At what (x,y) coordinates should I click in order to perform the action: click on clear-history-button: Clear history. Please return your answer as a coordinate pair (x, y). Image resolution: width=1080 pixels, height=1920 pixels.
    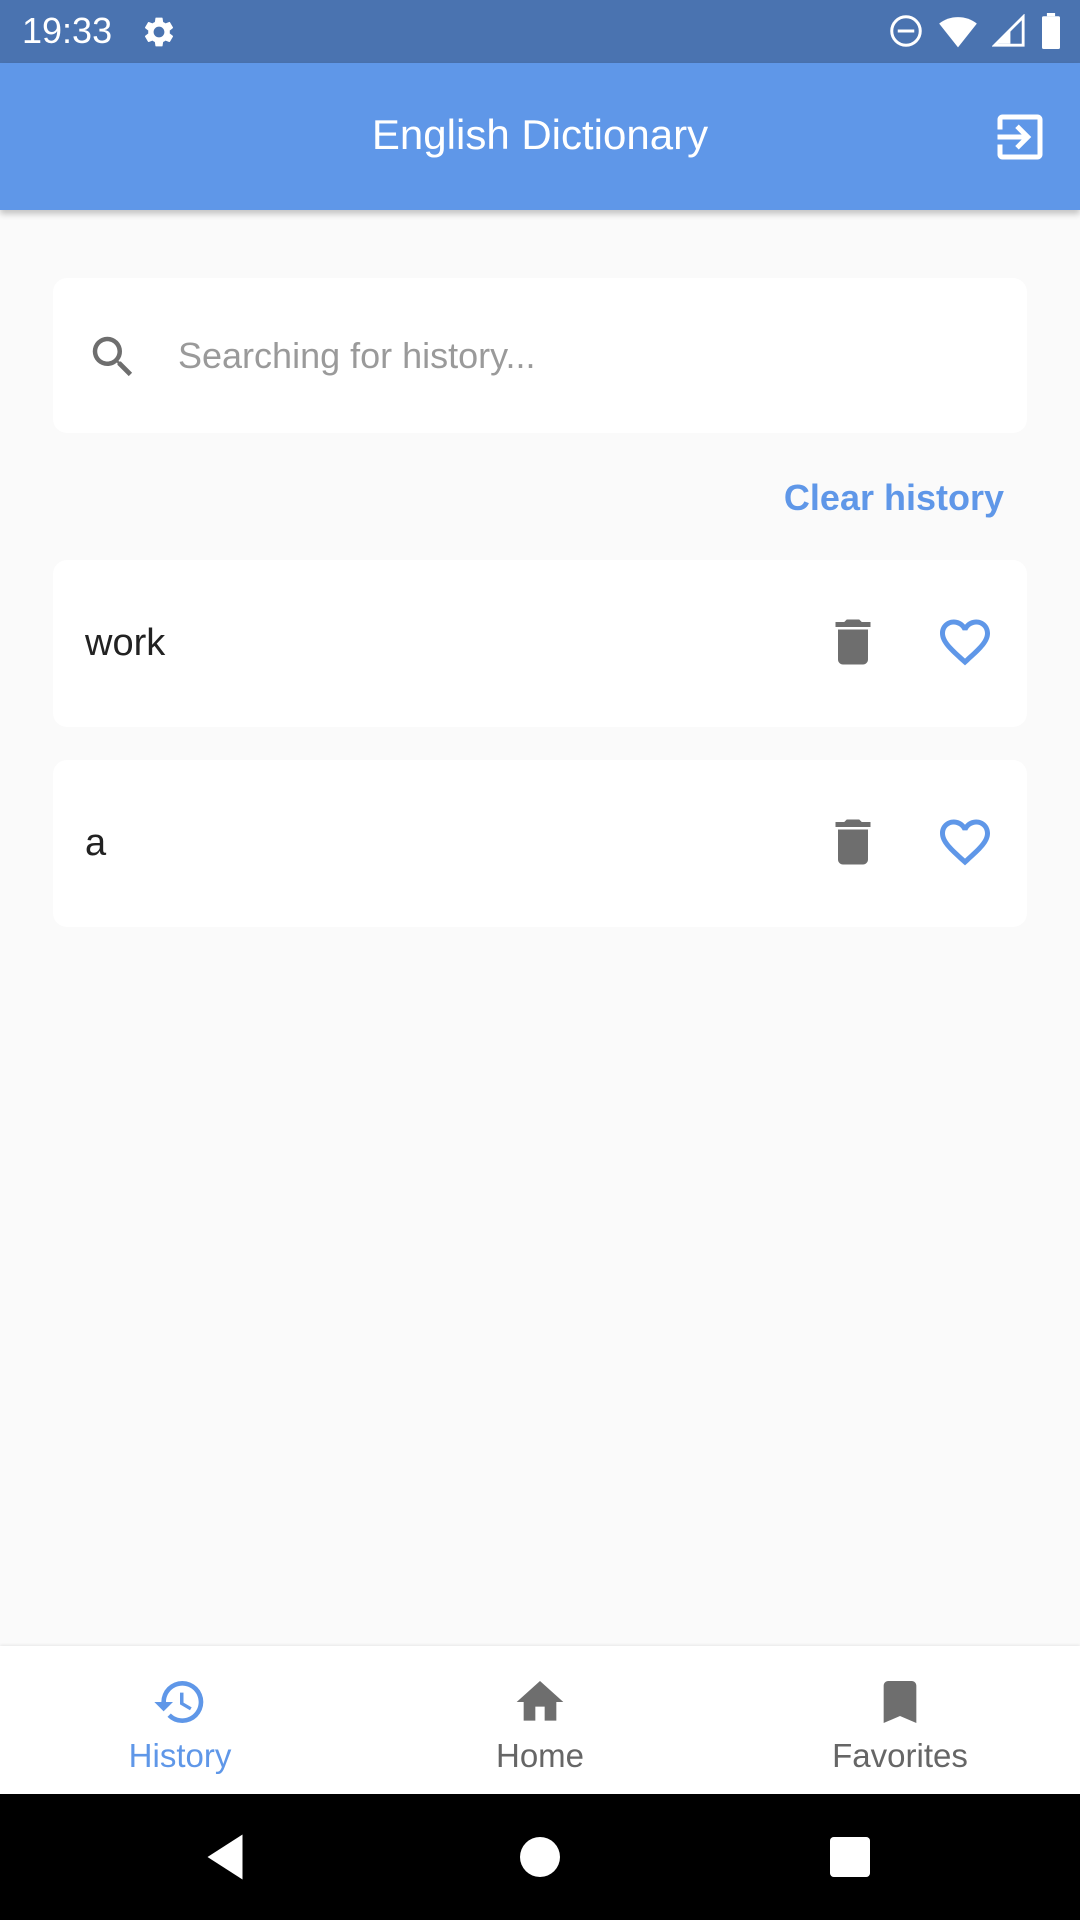
    Looking at the image, I should click on (894, 498).